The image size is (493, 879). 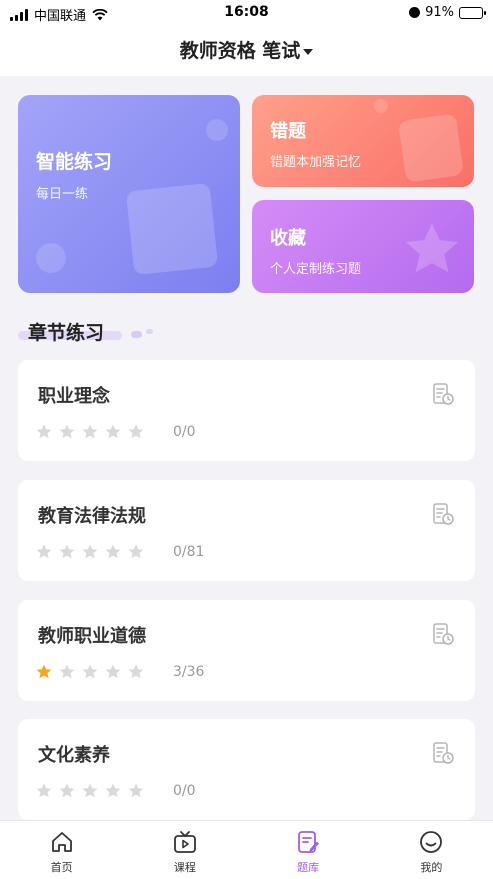 What do you see at coordinates (246, 650) in the screenshot?
I see `chapter-card: 教师职业道德 3/36` at bounding box center [246, 650].